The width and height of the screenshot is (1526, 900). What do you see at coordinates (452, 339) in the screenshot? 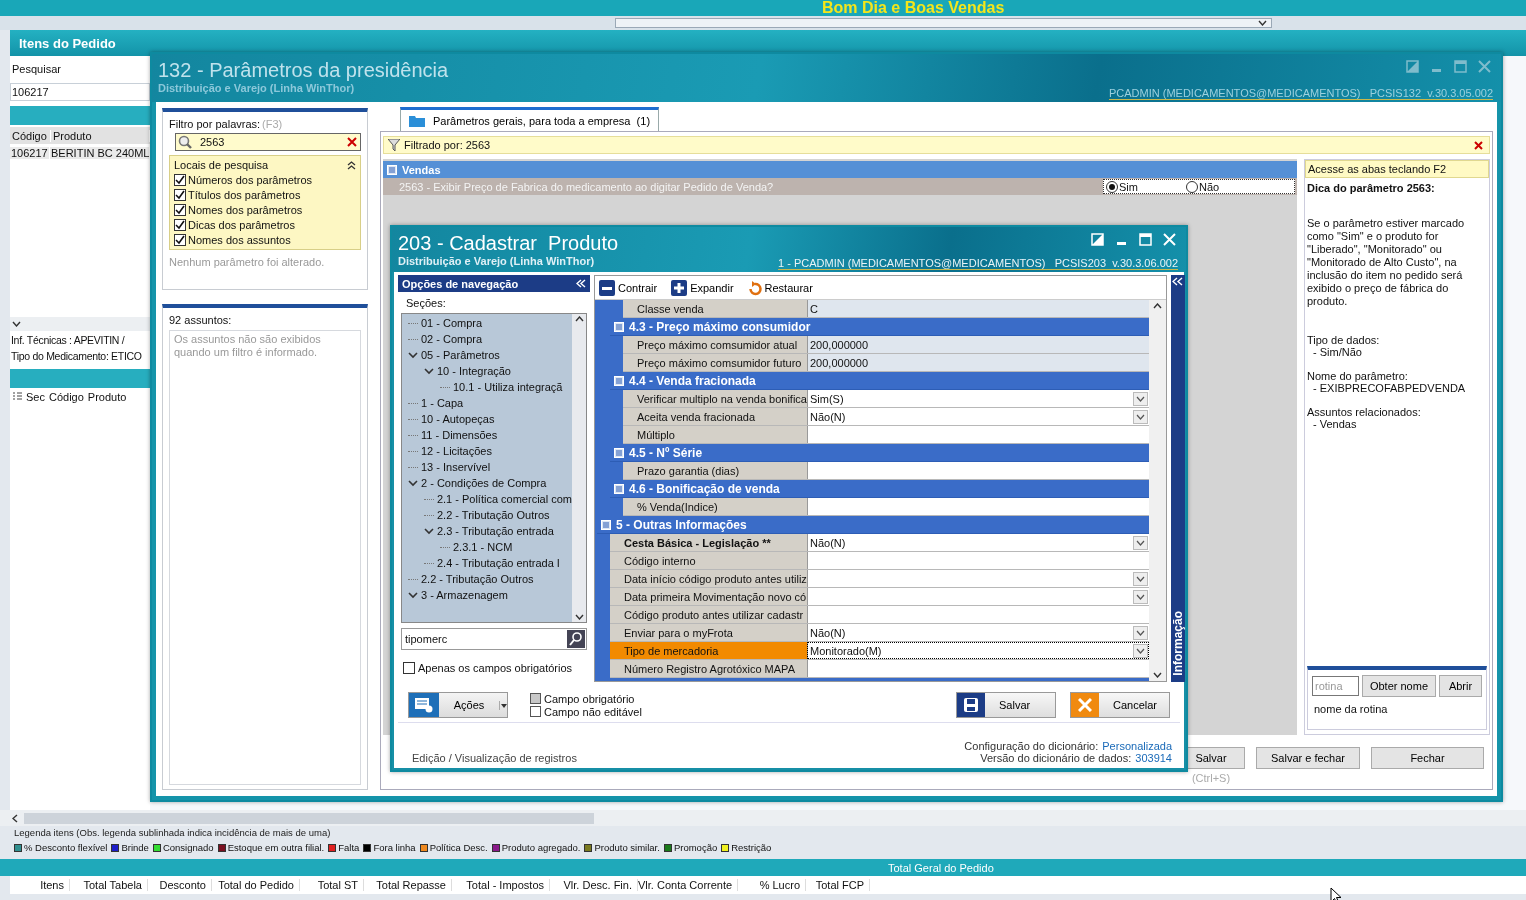
I see `tree-item: 02 - Compra` at bounding box center [452, 339].